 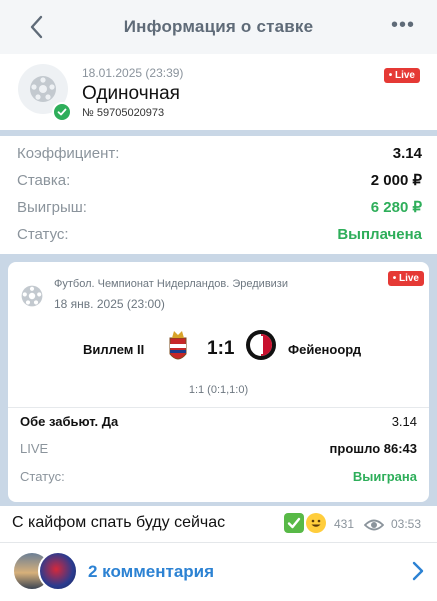 I want to click on stake-value: 2 000 ₽, so click(x=396, y=180).